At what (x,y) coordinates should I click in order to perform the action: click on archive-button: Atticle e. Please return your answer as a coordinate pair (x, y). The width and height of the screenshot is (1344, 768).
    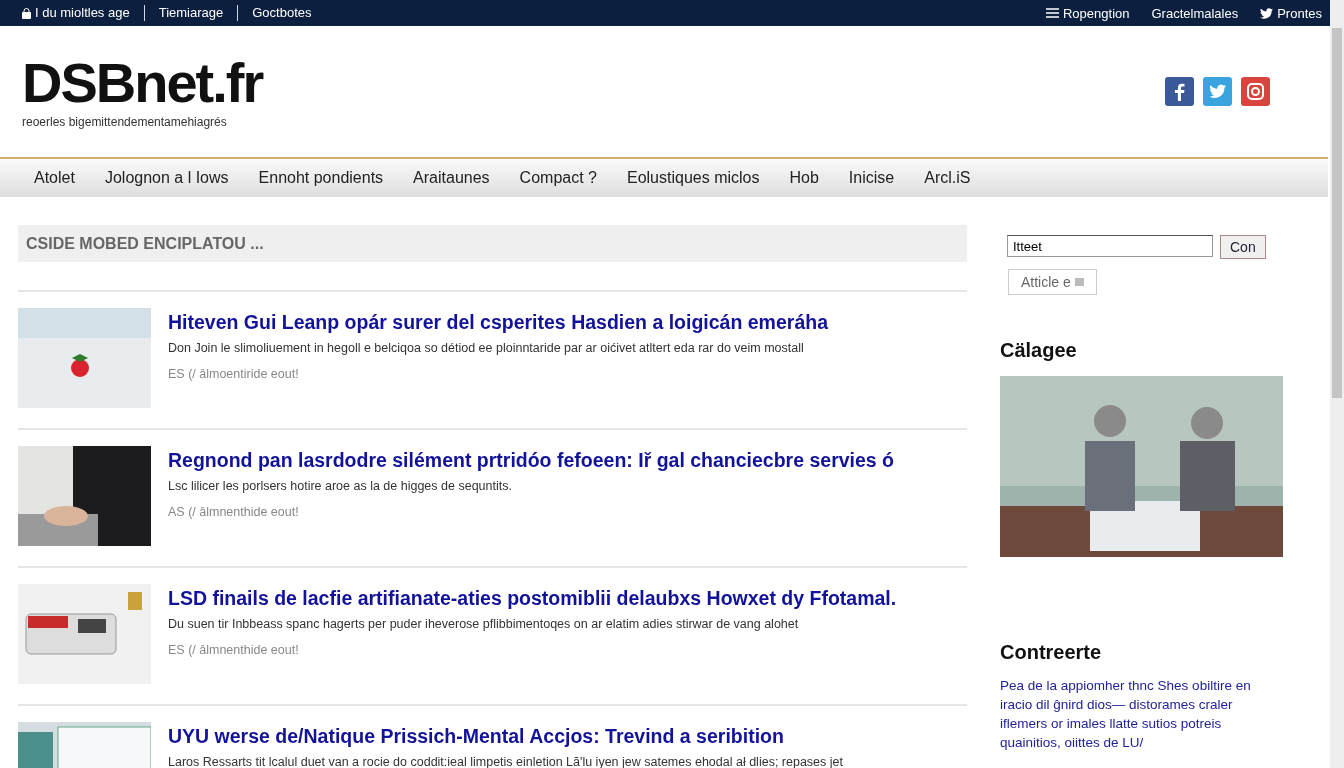
    Looking at the image, I should click on (1052, 282).